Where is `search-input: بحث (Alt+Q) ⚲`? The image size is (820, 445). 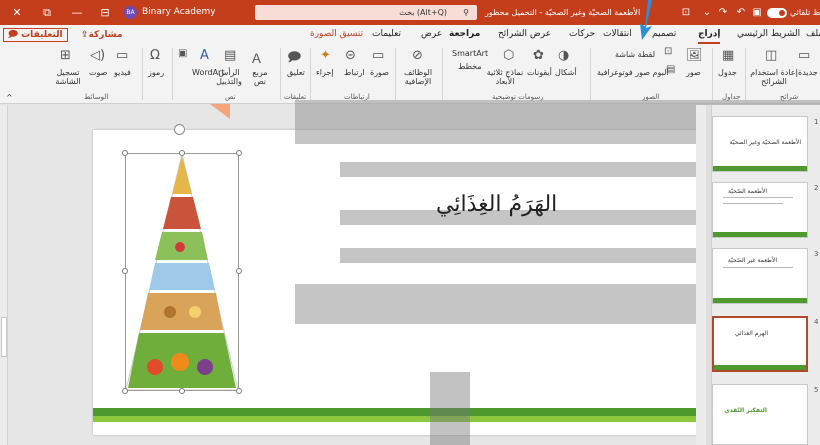
search-input: بحث (Alt+Q) ⚲ is located at coordinates (366, 12).